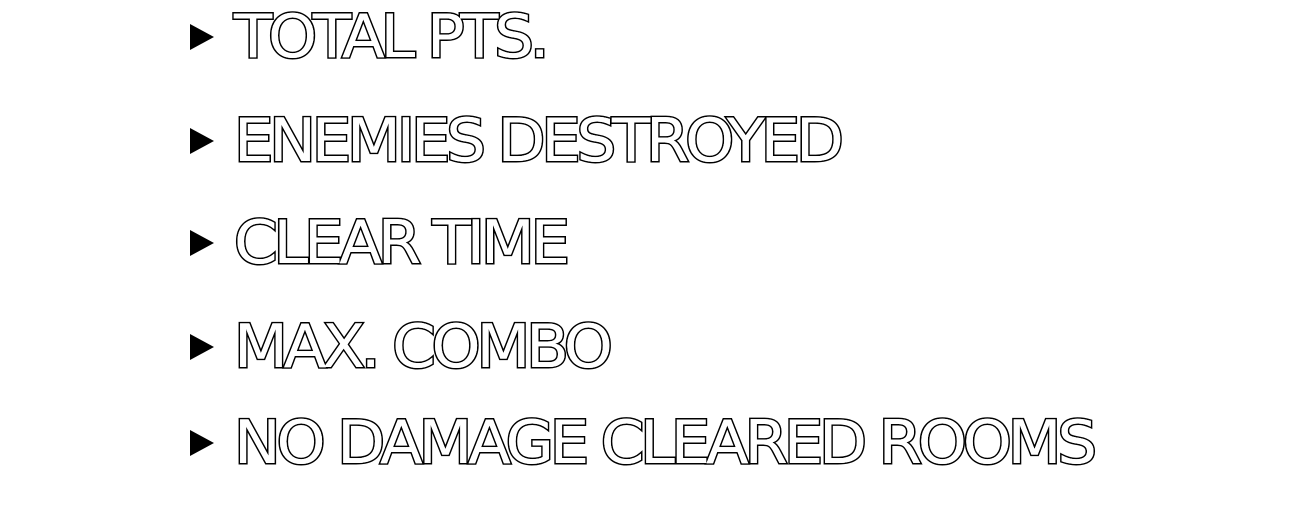  I want to click on stat-label-max-combo: MAX. COMBO, so click(423, 347).